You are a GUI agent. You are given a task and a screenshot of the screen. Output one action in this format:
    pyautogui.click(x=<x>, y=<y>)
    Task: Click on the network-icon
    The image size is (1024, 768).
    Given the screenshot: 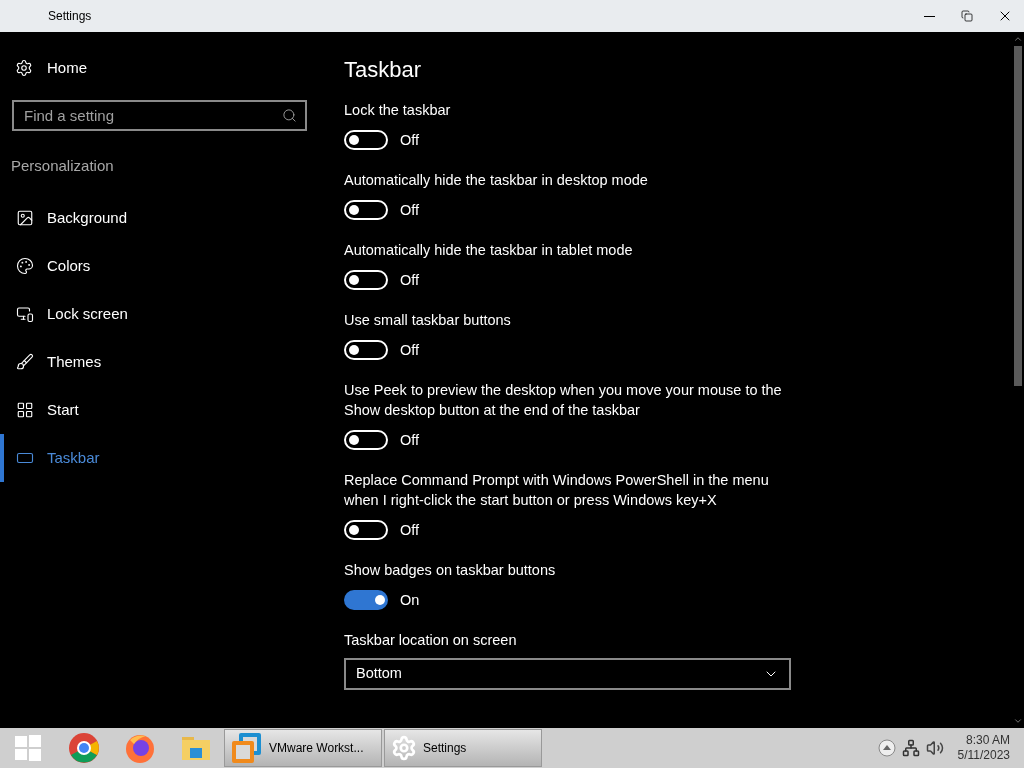 What is the action you would take?
    pyautogui.click(x=910, y=748)
    